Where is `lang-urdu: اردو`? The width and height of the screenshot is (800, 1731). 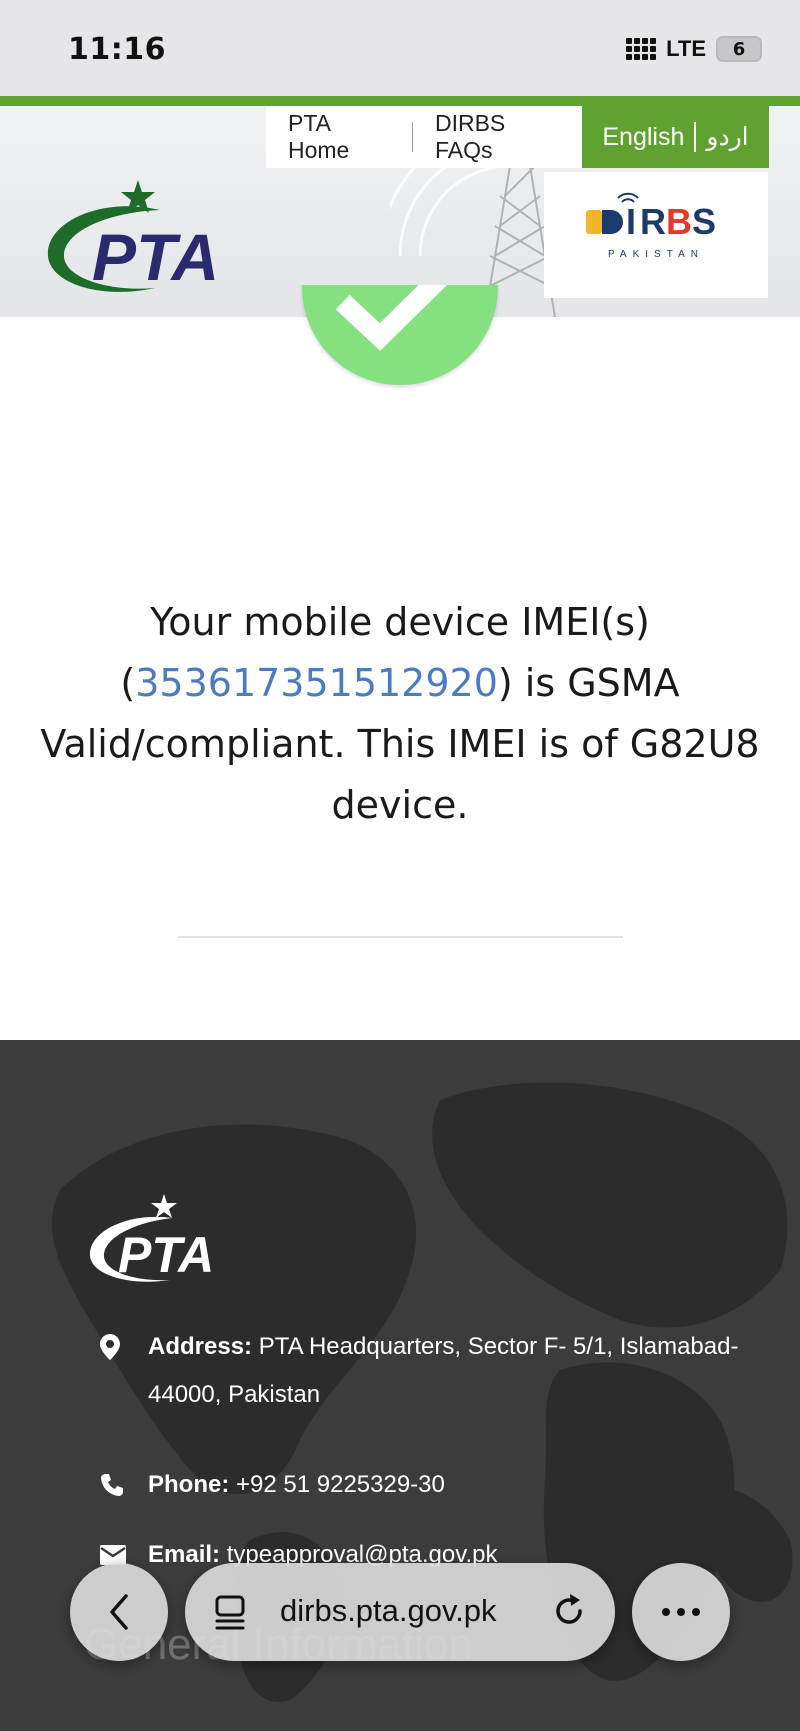
lang-urdu: اردو is located at coordinates (727, 137).